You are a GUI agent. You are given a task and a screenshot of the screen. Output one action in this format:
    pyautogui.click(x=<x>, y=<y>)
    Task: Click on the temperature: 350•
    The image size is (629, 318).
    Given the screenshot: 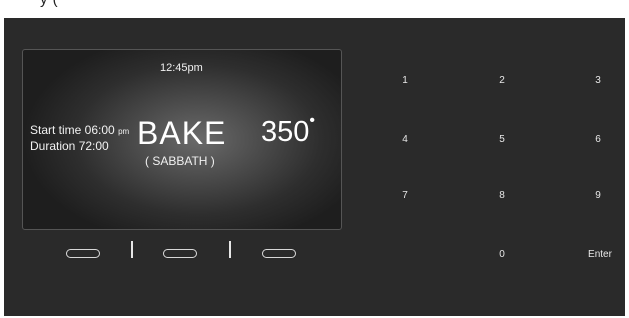 What is the action you would take?
    pyautogui.click(x=288, y=130)
    